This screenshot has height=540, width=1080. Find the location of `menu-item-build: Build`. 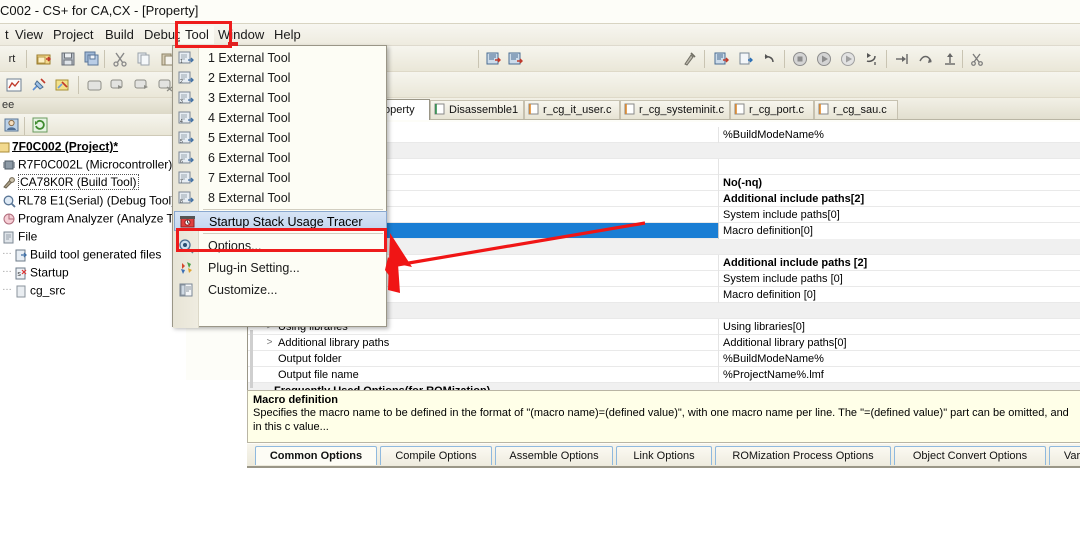

menu-item-build: Build is located at coordinates (119, 35).